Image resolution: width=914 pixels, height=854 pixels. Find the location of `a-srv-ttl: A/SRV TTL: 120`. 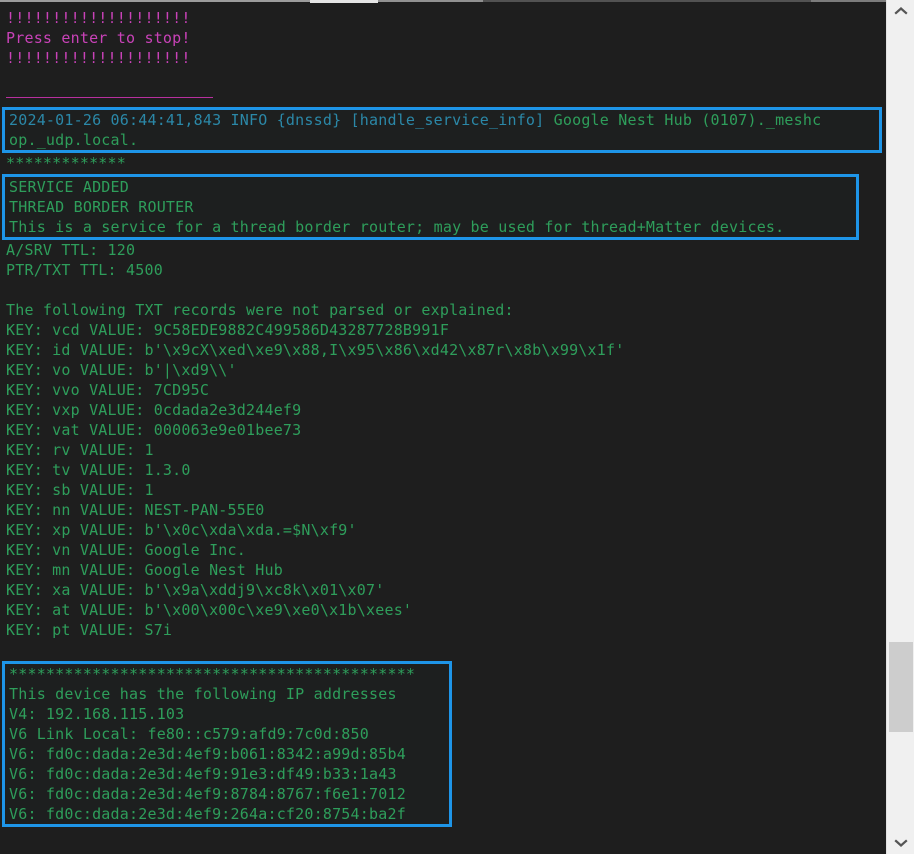

a-srv-ttl: A/SRV TTL: 120 is located at coordinates (71, 250).